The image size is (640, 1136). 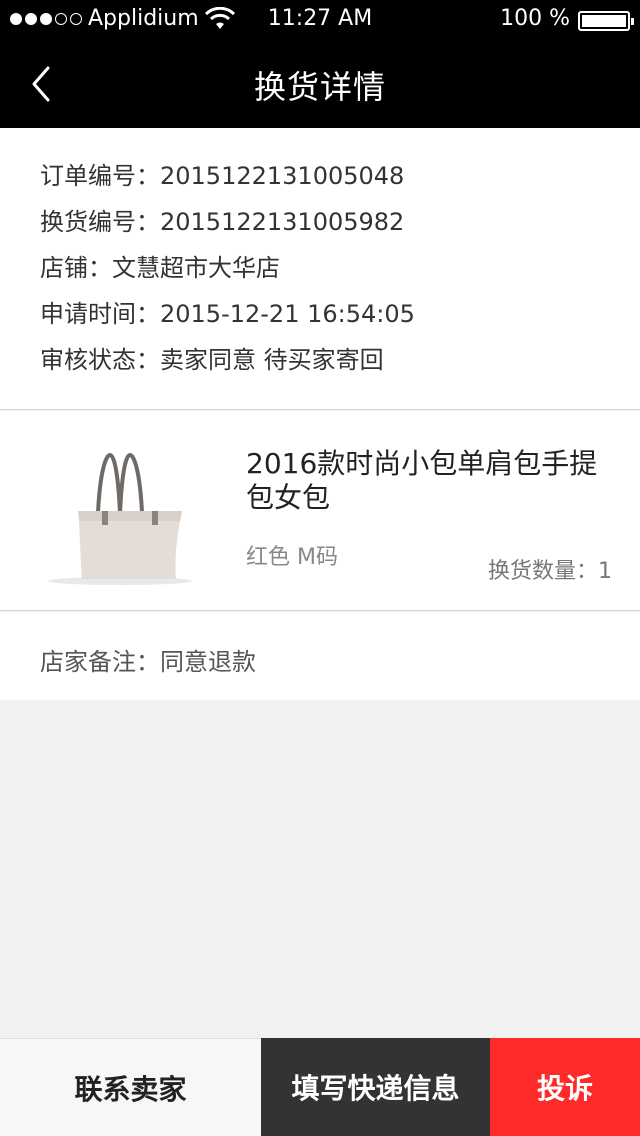 I want to click on complain-button: 投诉, so click(x=565, y=1087).